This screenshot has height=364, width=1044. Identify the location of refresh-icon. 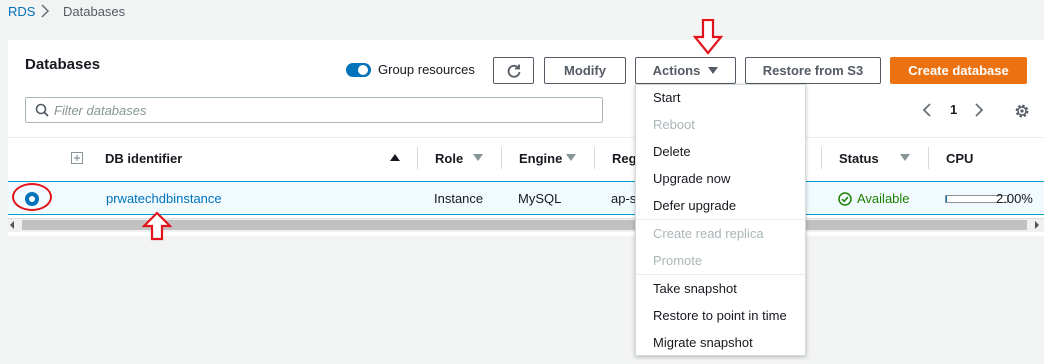
(513, 71).